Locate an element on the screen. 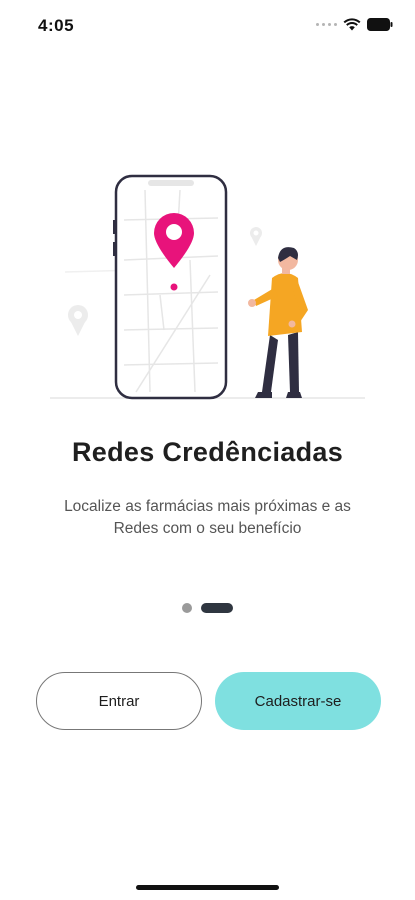  signup-button-label: Cadastrar-se is located at coordinates (298, 701).